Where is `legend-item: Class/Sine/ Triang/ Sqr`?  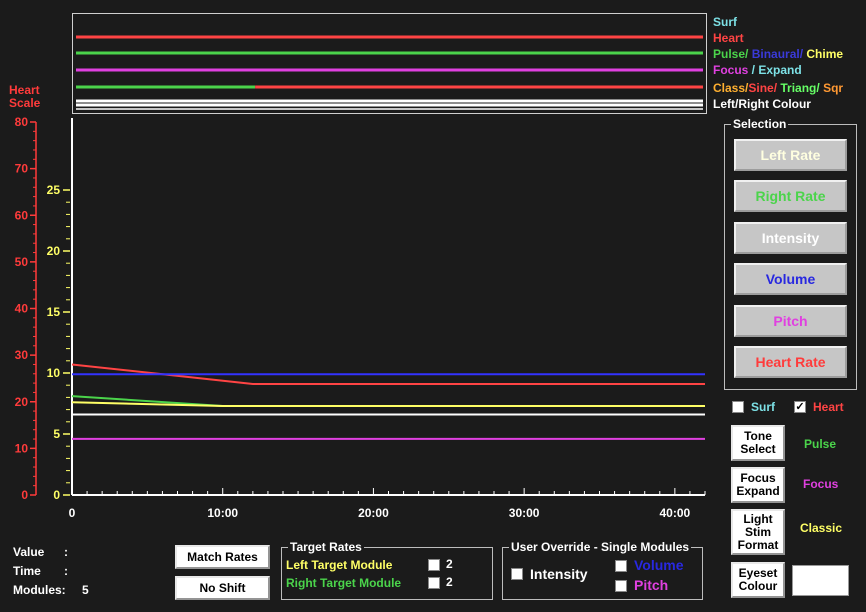 legend-item: Class/Sine/ Triang/ Sqr is located at coordinates (778, 88).